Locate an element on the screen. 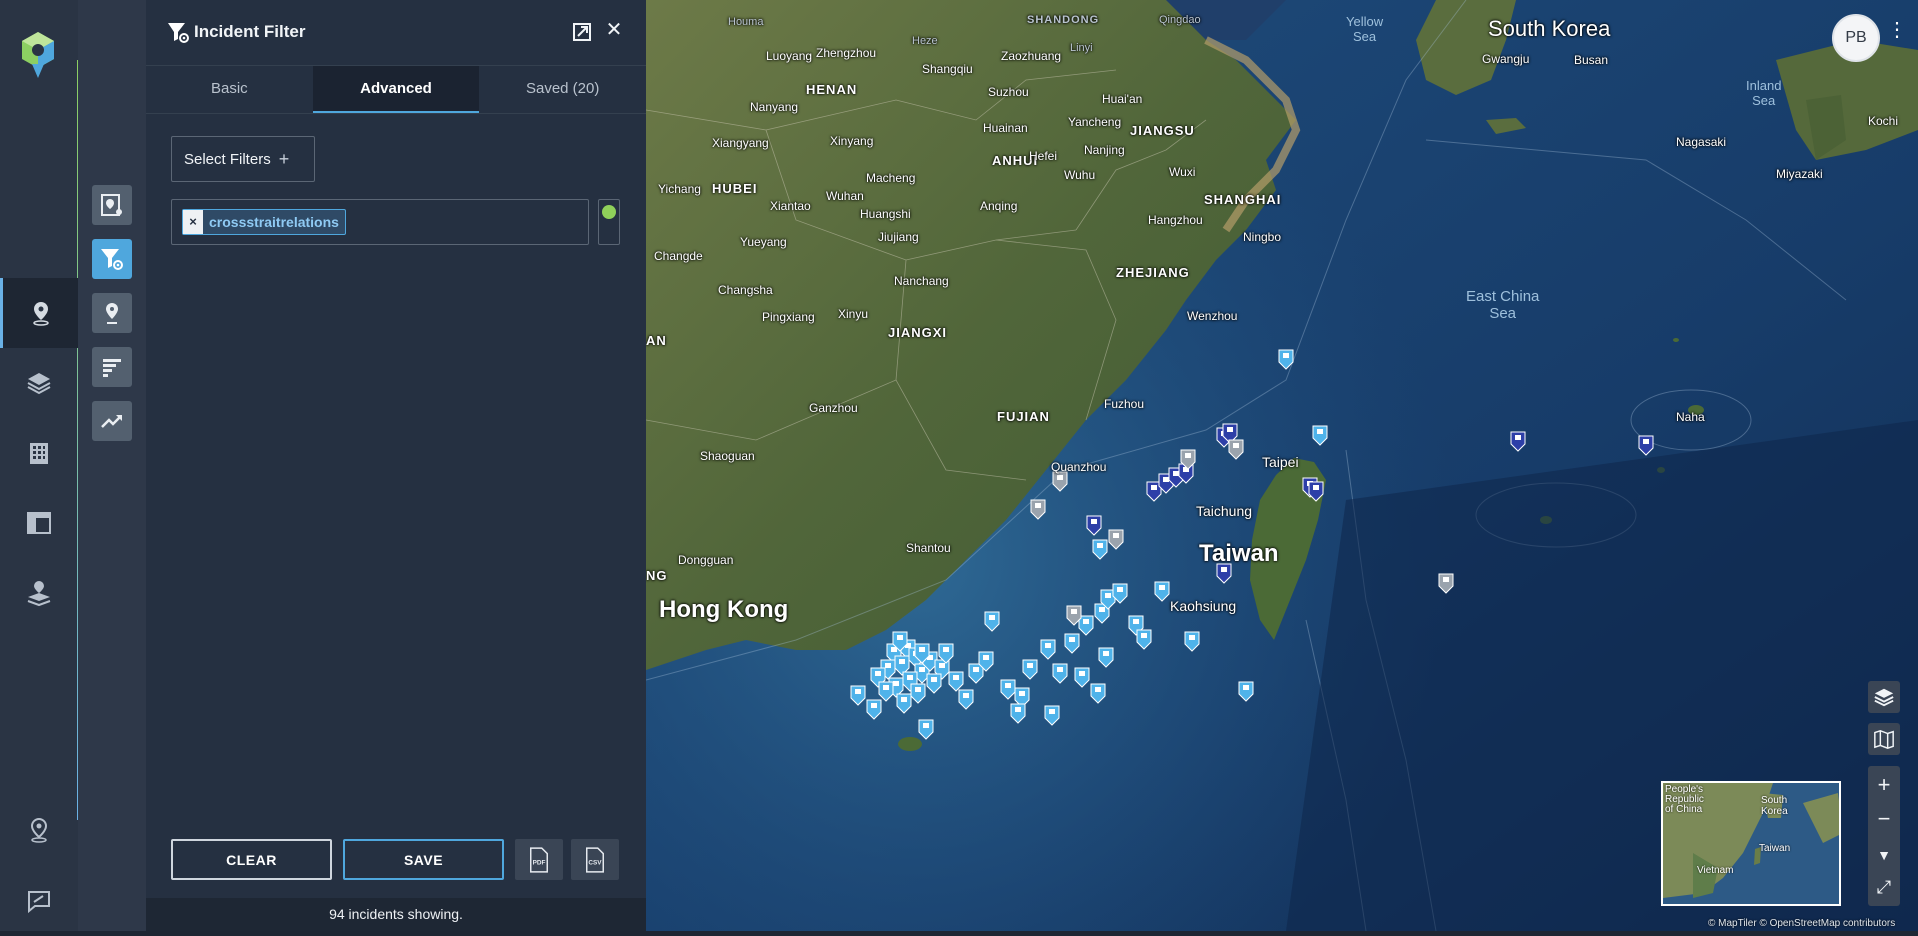  pin-tool-button is located at coordinates (112, 313).